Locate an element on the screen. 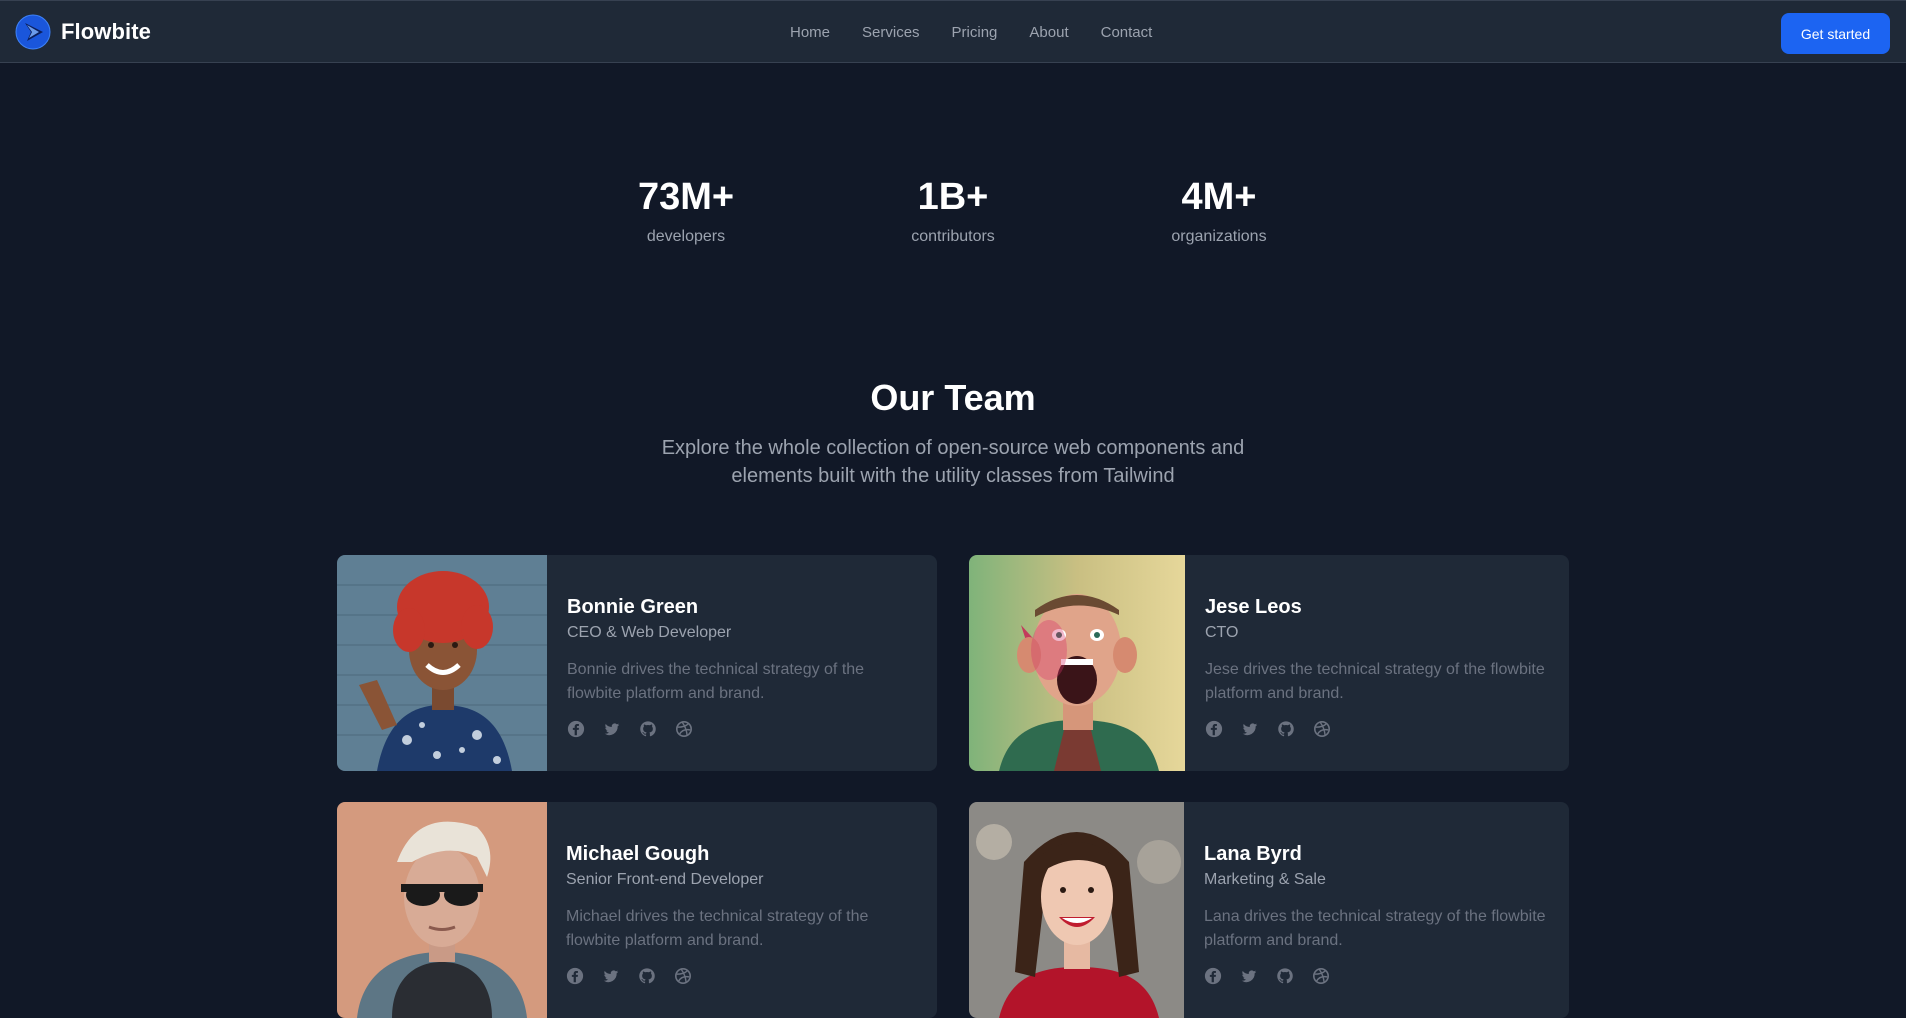 This screenshot has width=1906, height=1018. stat-organizations: 4M+ organizations is located at coordinates (1219, 210).